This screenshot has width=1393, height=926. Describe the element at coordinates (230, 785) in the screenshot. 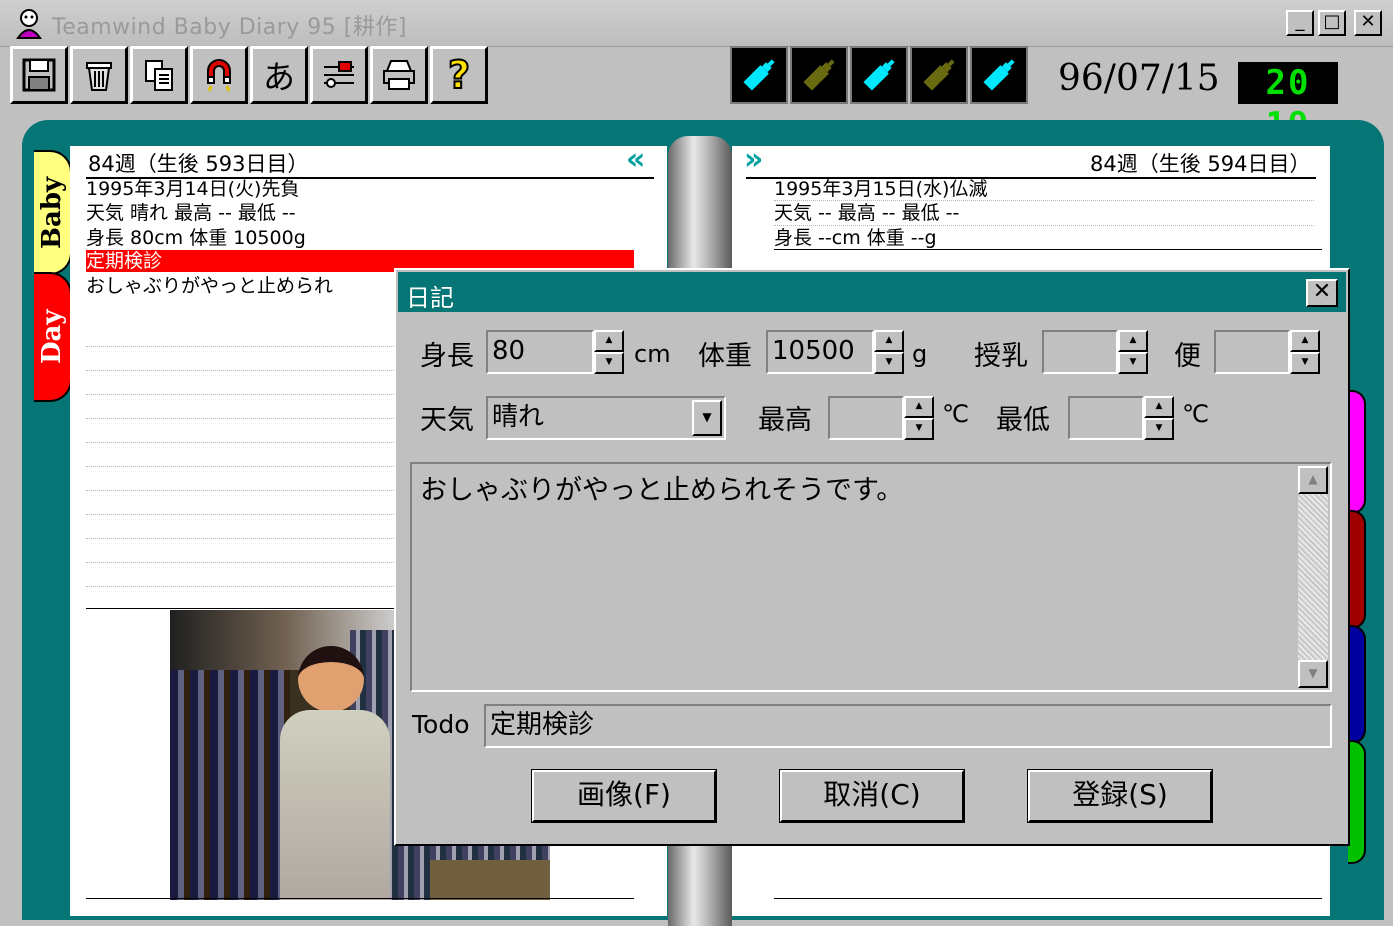

I see `photo-books` at that location.